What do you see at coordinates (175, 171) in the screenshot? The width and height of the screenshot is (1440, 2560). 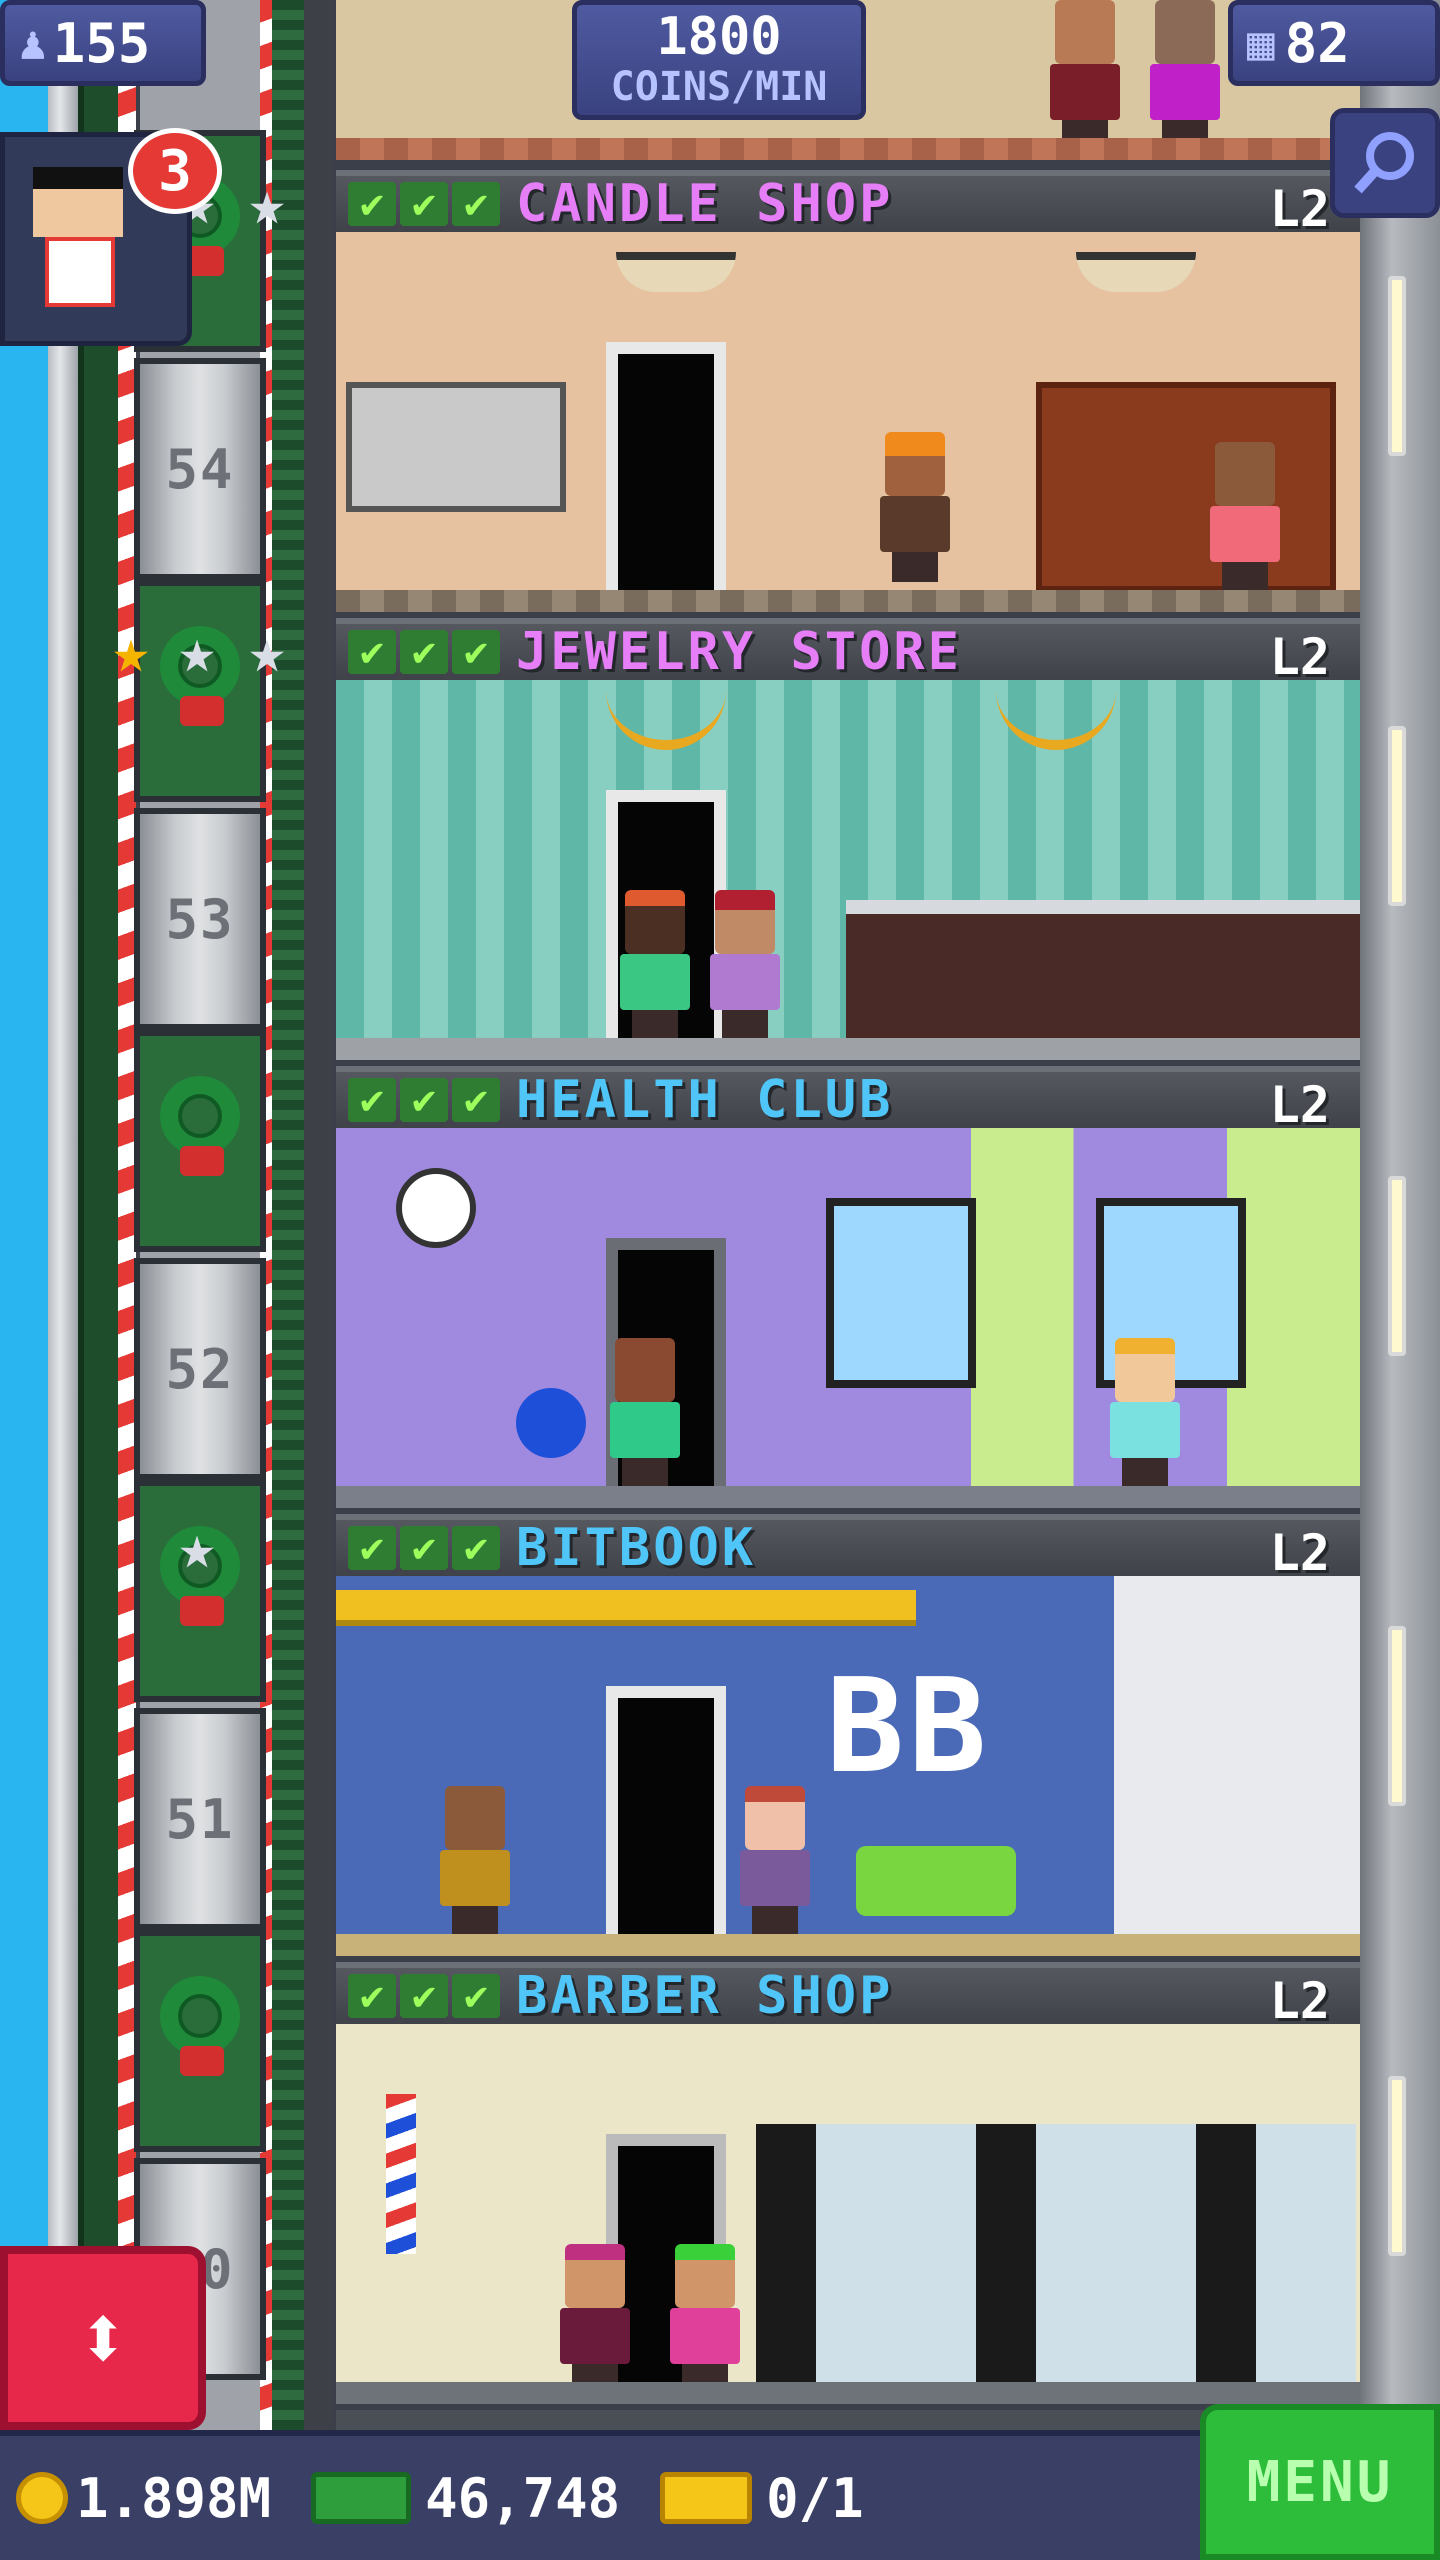 I see `vip-count-badge: 3` at bounding box center [175, 171].